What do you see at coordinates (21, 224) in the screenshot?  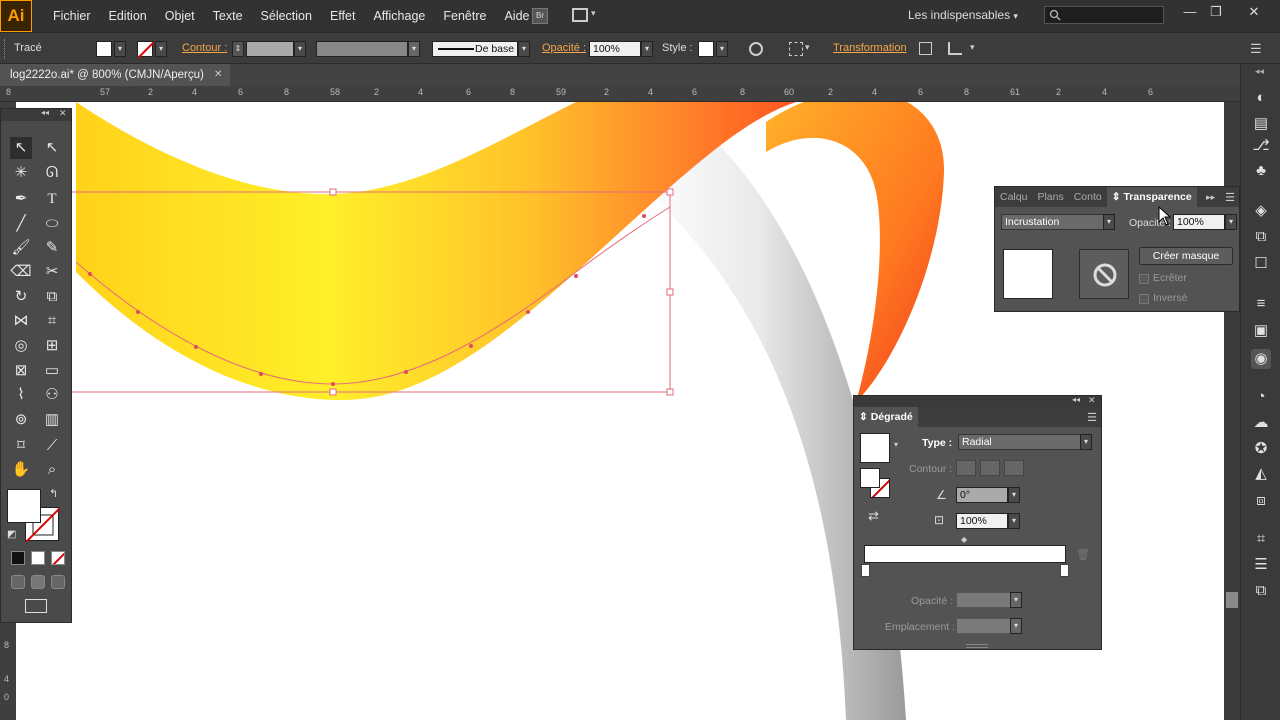 I see `line-tool-icon: ╱` at bounding box center [21, 224].